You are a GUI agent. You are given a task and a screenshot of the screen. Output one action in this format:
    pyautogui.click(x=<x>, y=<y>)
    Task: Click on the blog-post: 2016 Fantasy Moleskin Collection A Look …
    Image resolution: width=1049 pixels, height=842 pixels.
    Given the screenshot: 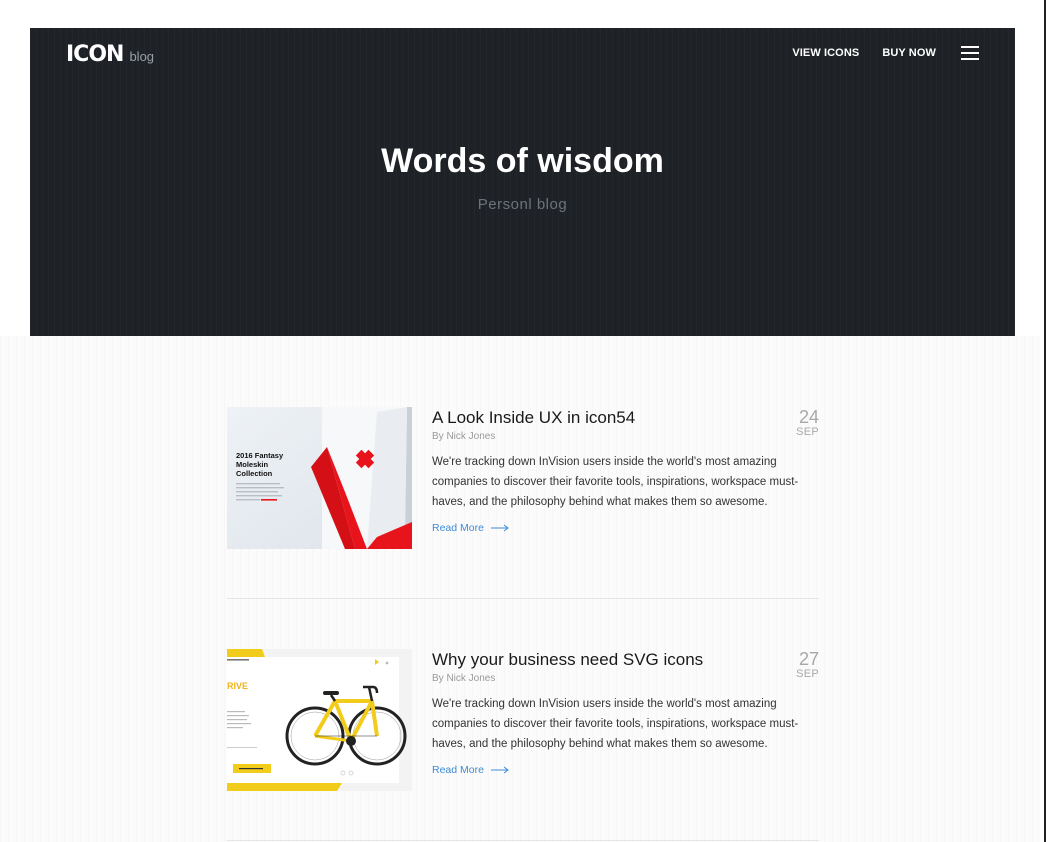 What is the action you would take?
    pyautogui.click(x=523, y=478)
    